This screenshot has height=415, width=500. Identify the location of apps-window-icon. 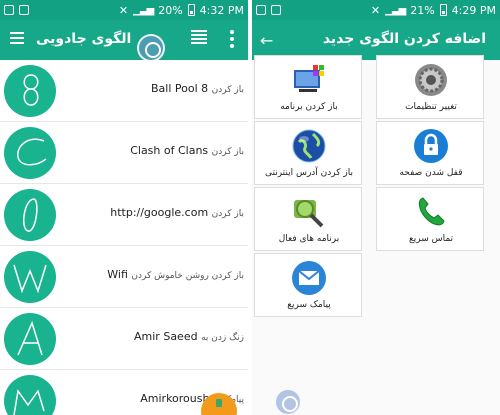
(309, 80).